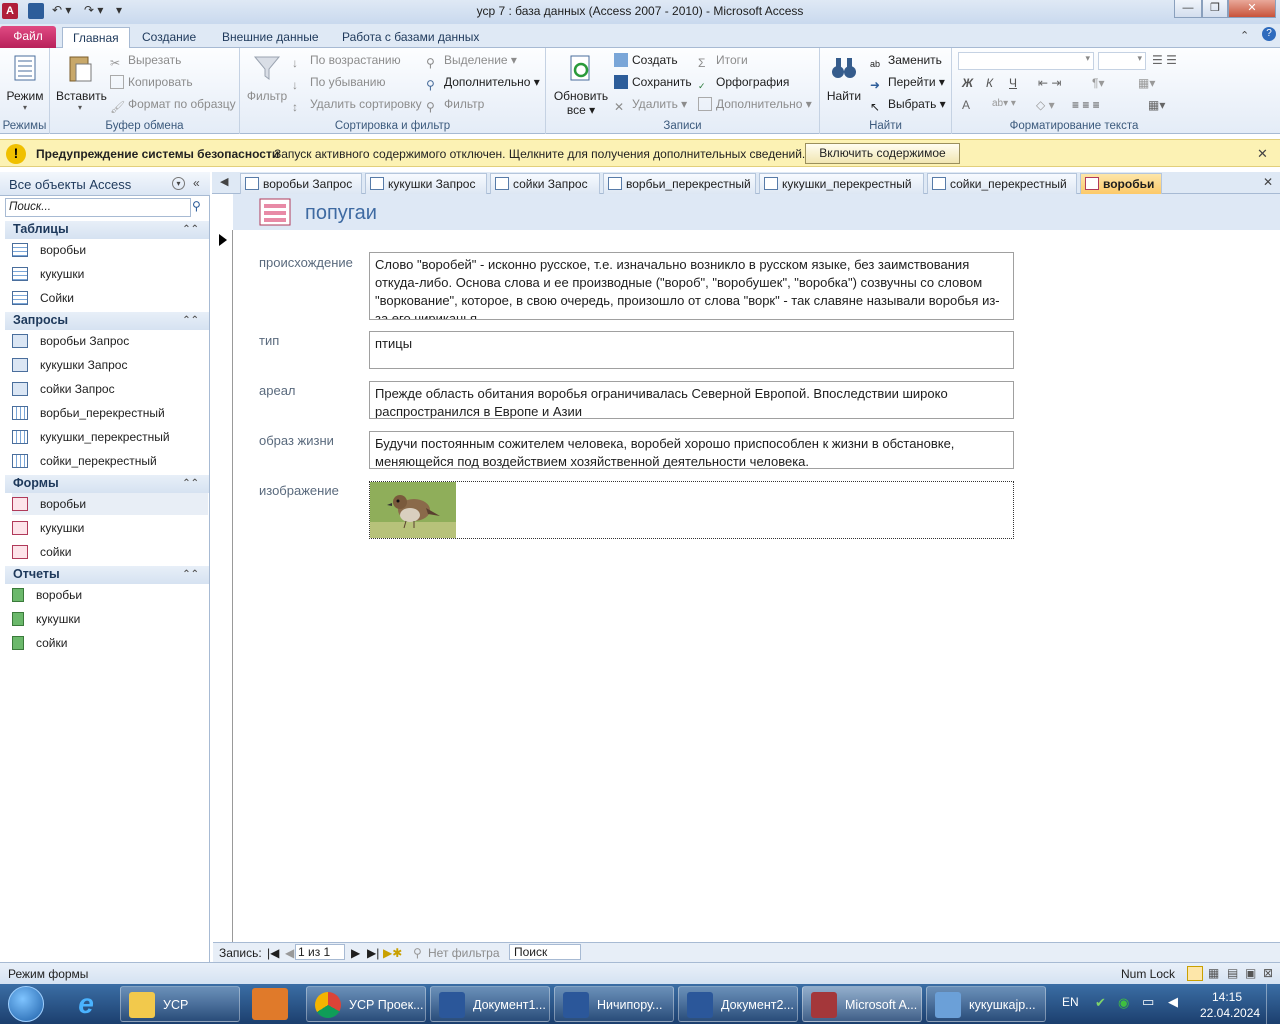 Image resolution: width=1280 pixels, height=1024 pixels. What do you see at coordinates (1148, 1002) in the screenshot?
I see `network-icon: ▭` at bounding box center [1148, 1002].